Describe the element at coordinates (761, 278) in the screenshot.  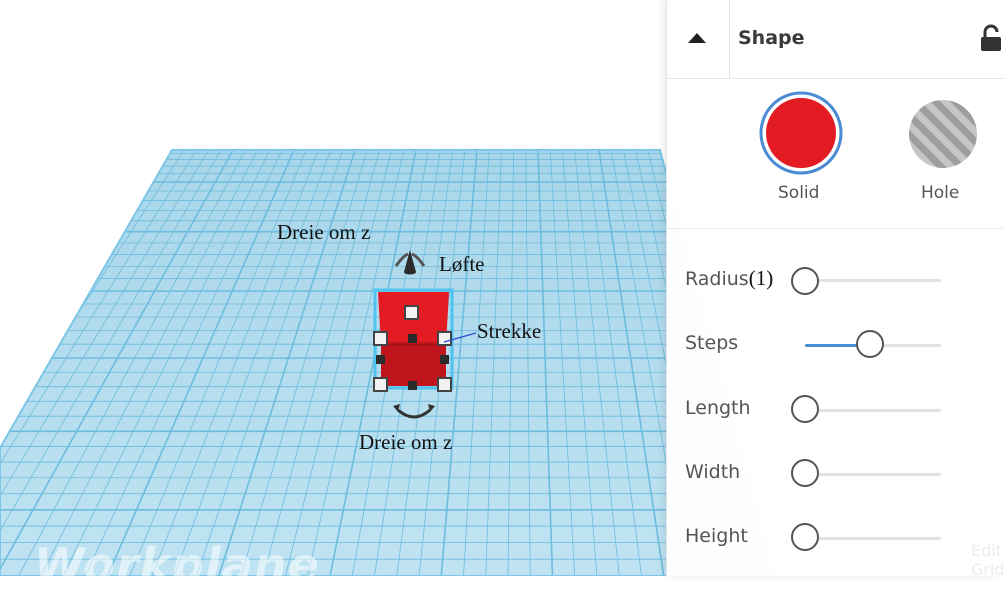
I see `radius-label-annotation: (1)` at that location.